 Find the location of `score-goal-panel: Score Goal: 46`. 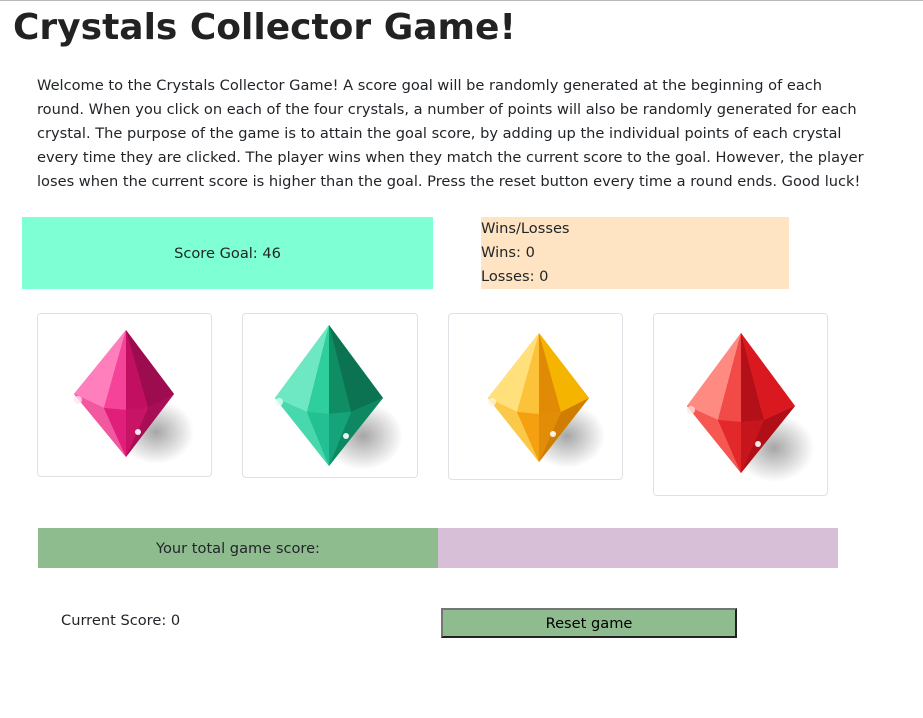

score-goal-panel: Score Goal: 46 is located at coordinates (227, 253).